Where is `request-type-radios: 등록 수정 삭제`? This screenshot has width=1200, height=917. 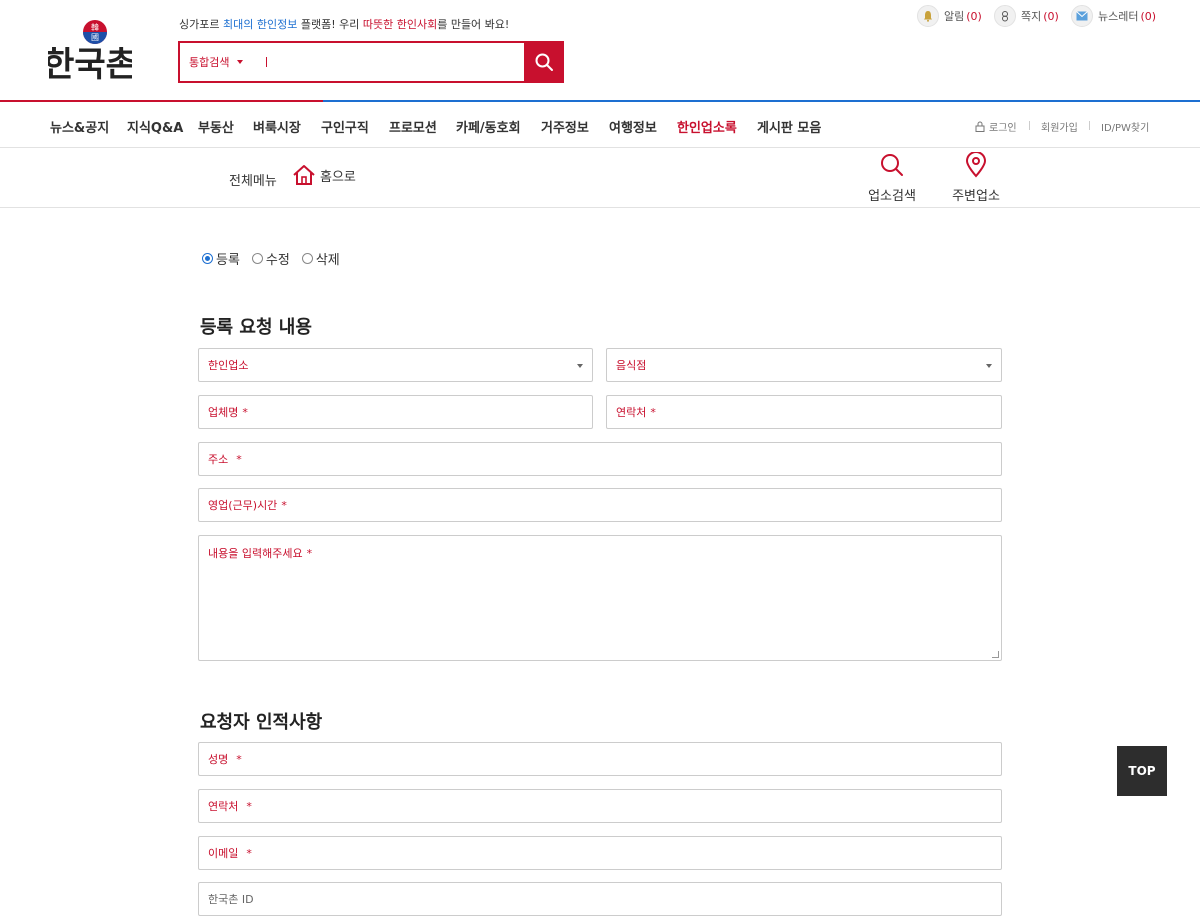 request-type-radios: 등록 수정 삭제 is located at coordinates (277, 258).